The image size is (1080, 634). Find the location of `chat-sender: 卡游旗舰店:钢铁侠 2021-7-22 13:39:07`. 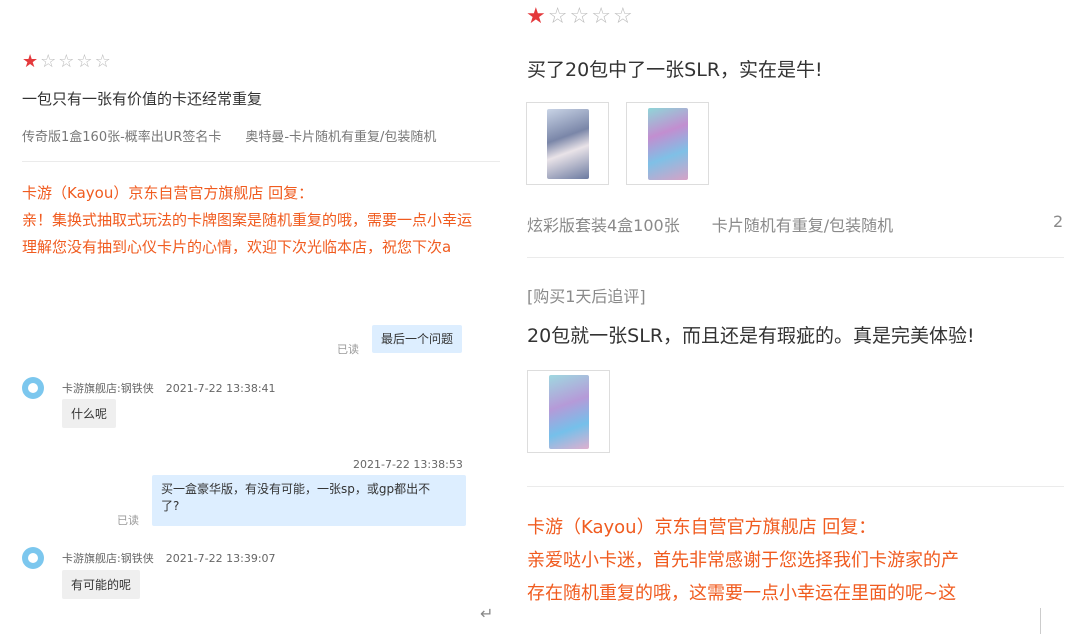

chat-sender: 卡游旗舰店:钢铁侠 2021-7-22 13:39:07 is located at coordinates (169, 558).